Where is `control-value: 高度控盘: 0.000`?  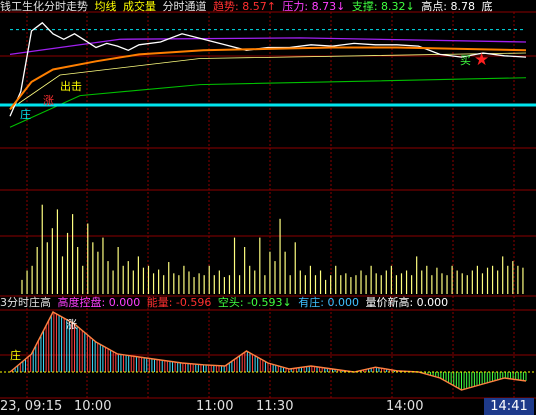 control-value: 高度控盘: 0.000 is located at coordinates (99, 302).